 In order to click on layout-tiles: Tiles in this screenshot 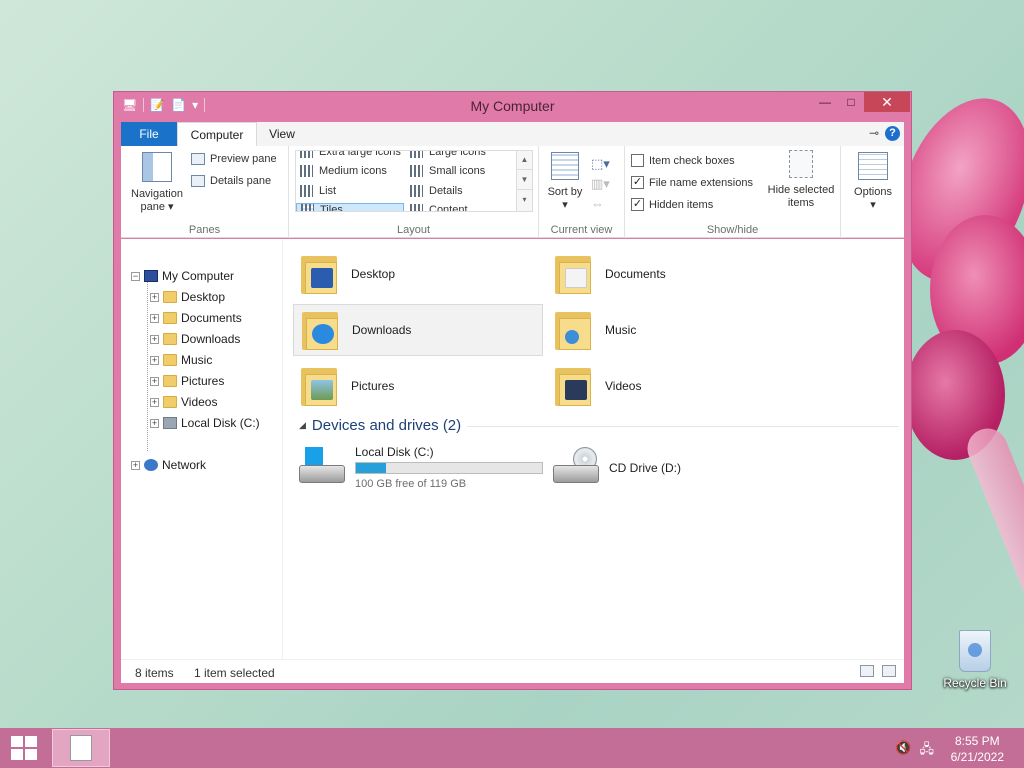, I will do `click(350, 207)`.